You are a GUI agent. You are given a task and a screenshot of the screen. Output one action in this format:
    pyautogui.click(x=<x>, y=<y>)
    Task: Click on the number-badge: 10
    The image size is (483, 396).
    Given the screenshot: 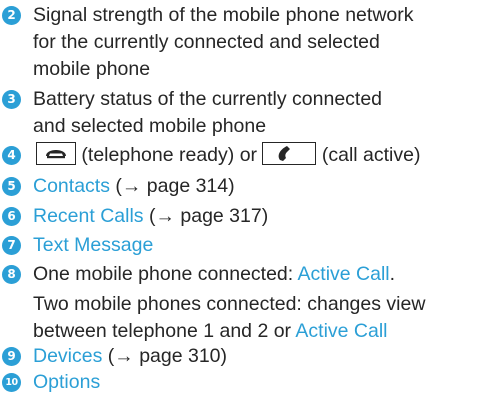 What is the action you would take?
    pyautogui.click(x=11, y=382)
    